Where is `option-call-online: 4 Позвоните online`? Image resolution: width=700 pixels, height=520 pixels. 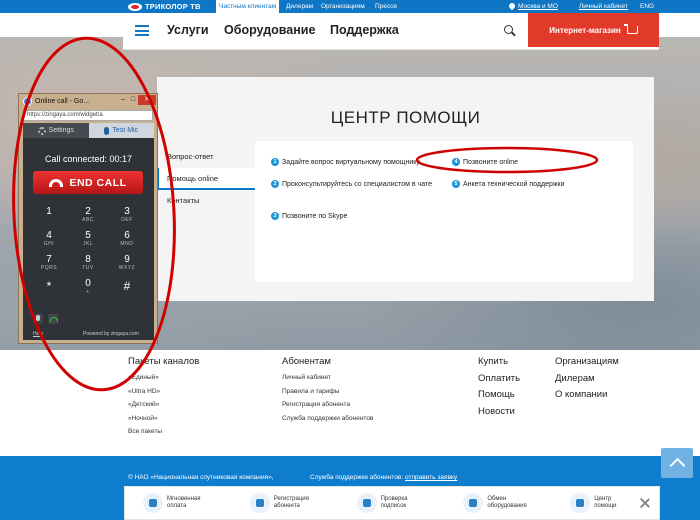
option-call-online: 4 Позвоните online is located at coordinates (537, 162).